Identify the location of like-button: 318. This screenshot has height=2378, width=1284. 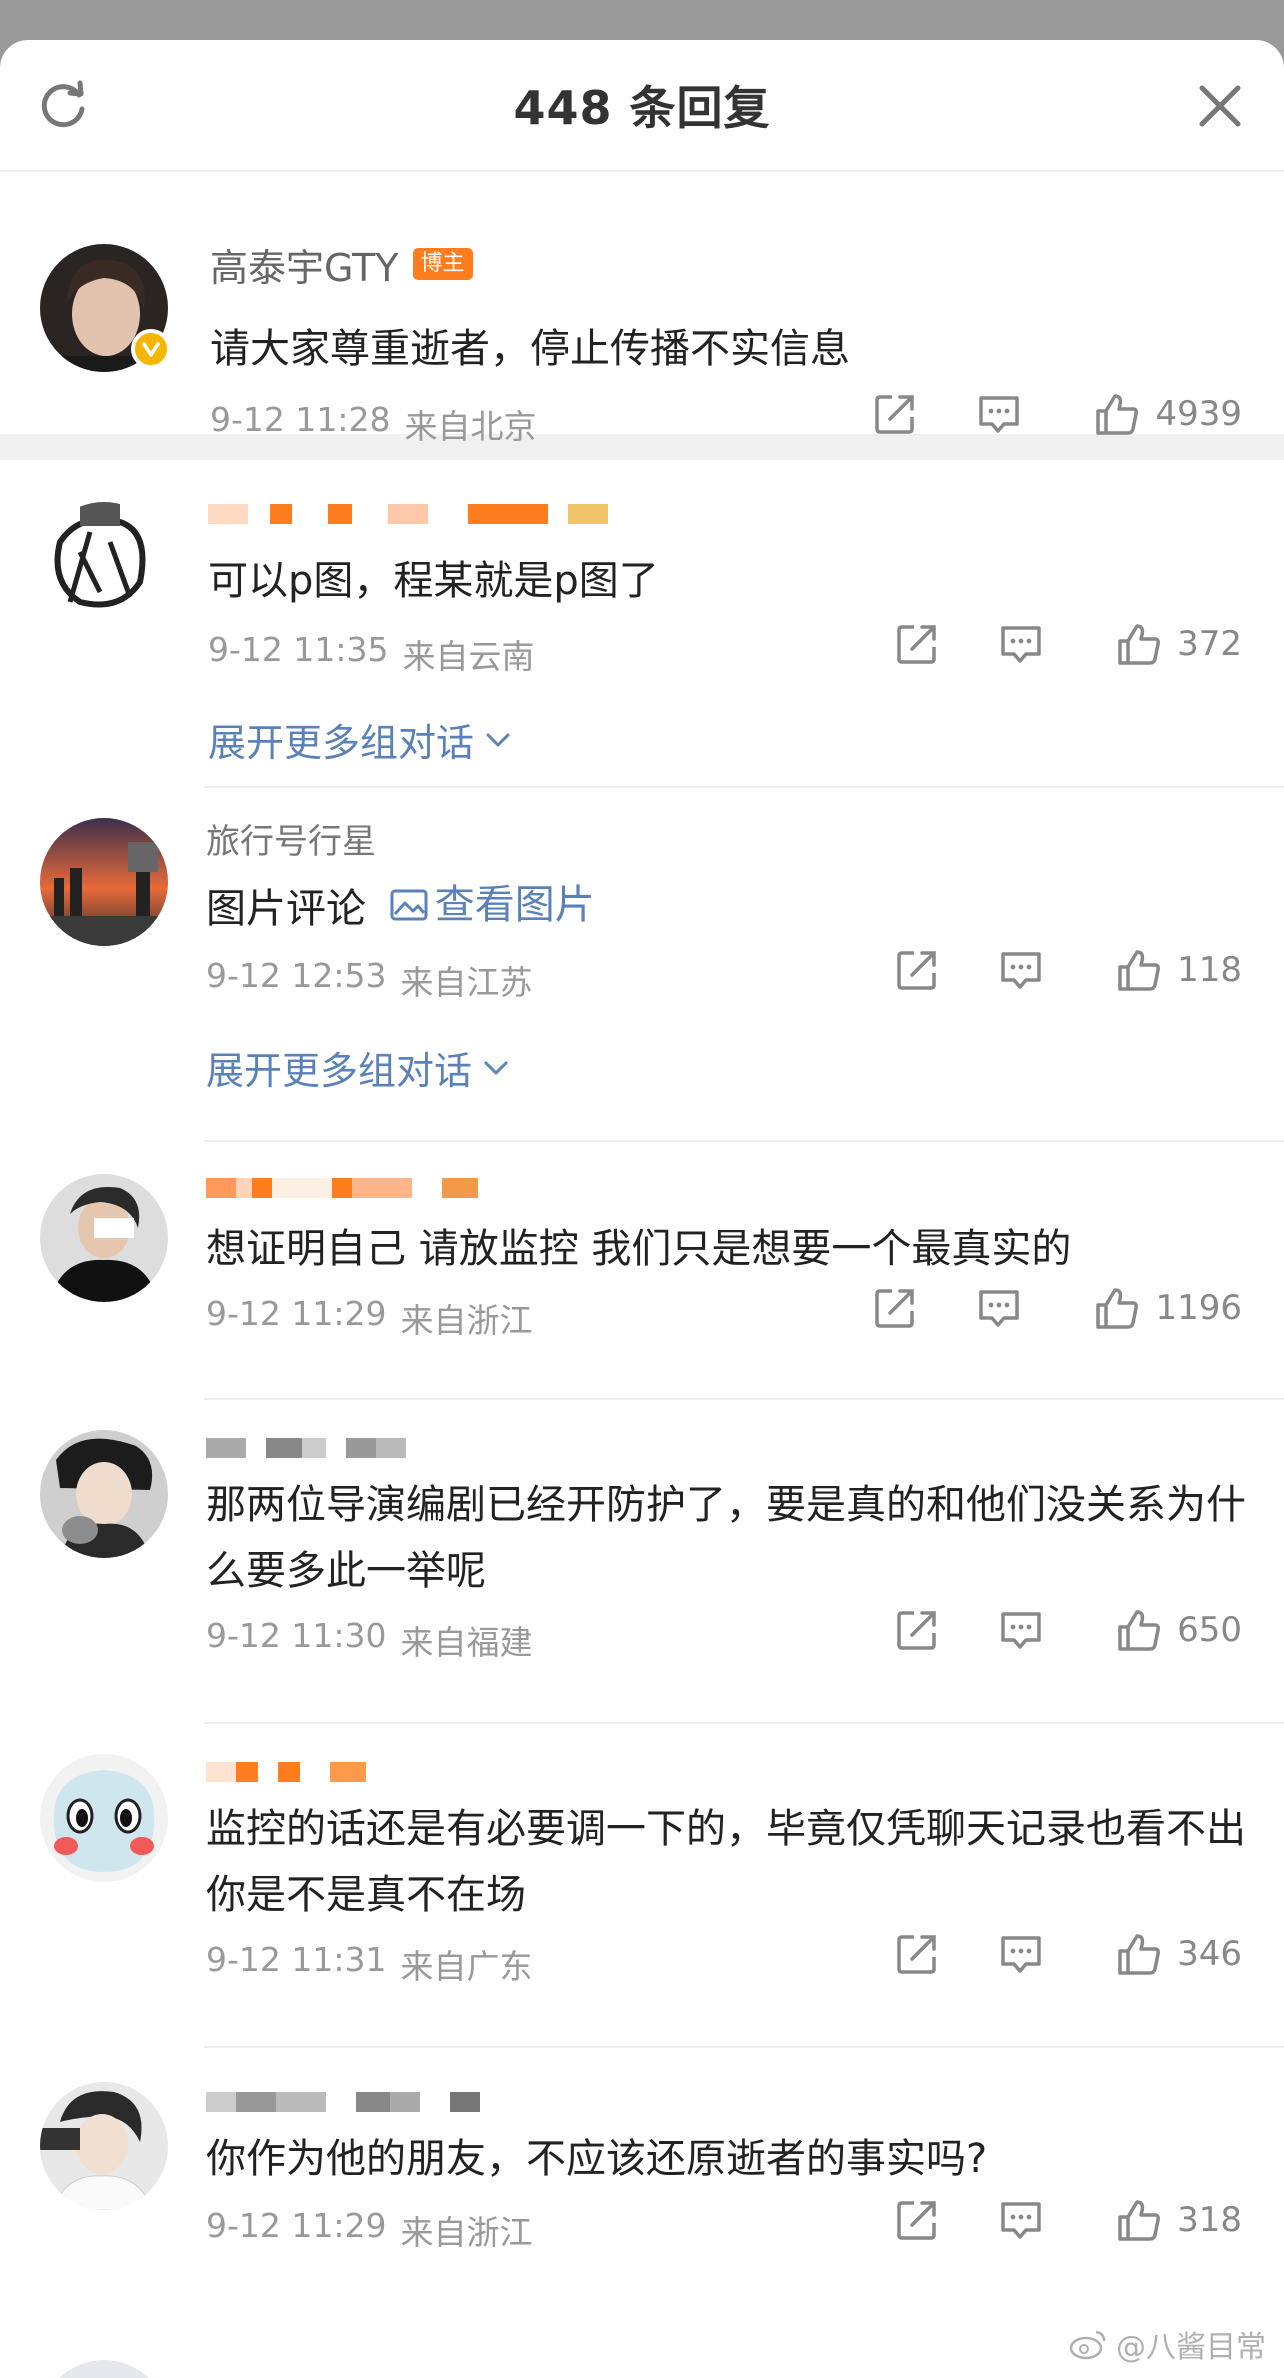
(1178, 2220).